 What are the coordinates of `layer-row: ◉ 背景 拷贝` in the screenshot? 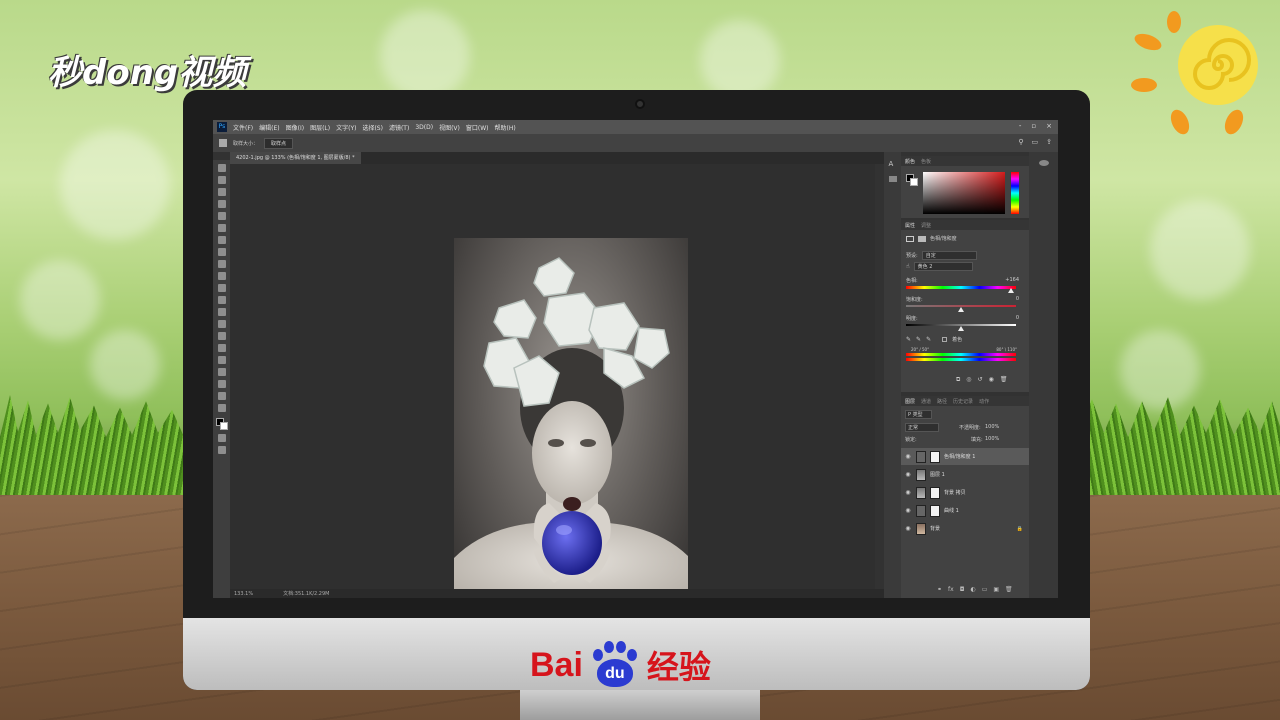 It's located at (965, 492).